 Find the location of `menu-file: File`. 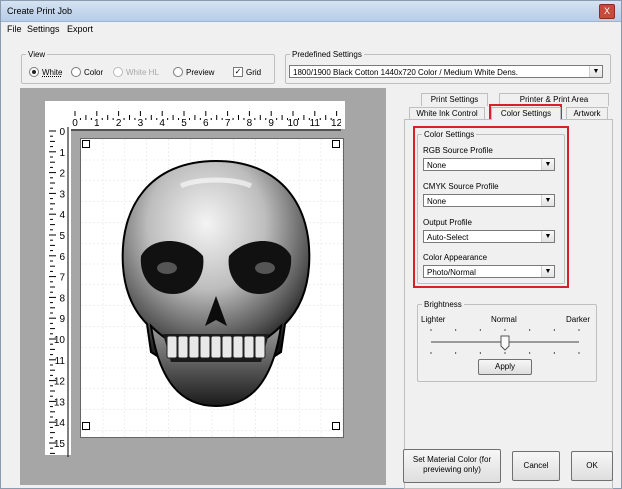

menu-file: File is located at coordinates (14, 29).